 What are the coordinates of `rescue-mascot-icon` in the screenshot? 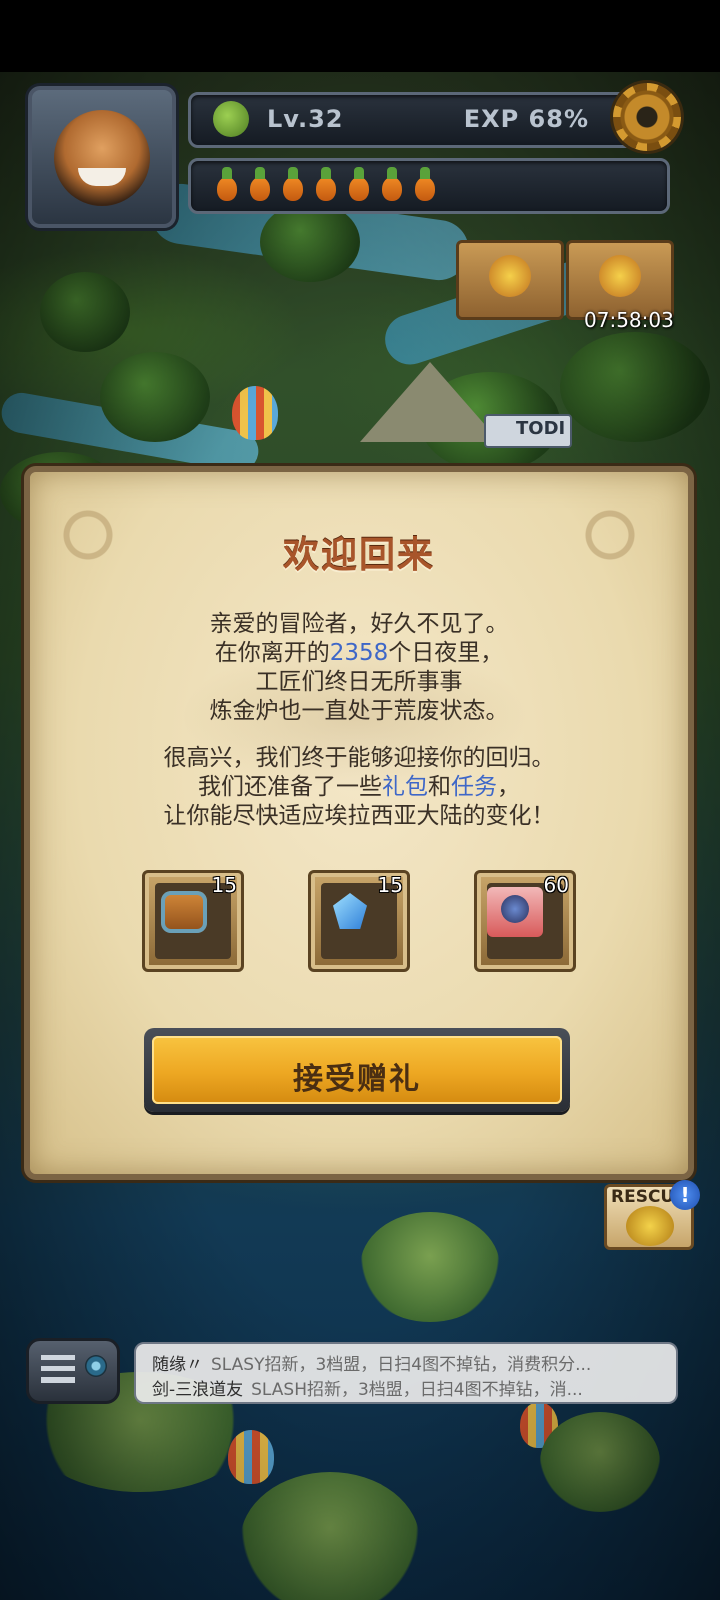 It's located at (650, 1226).